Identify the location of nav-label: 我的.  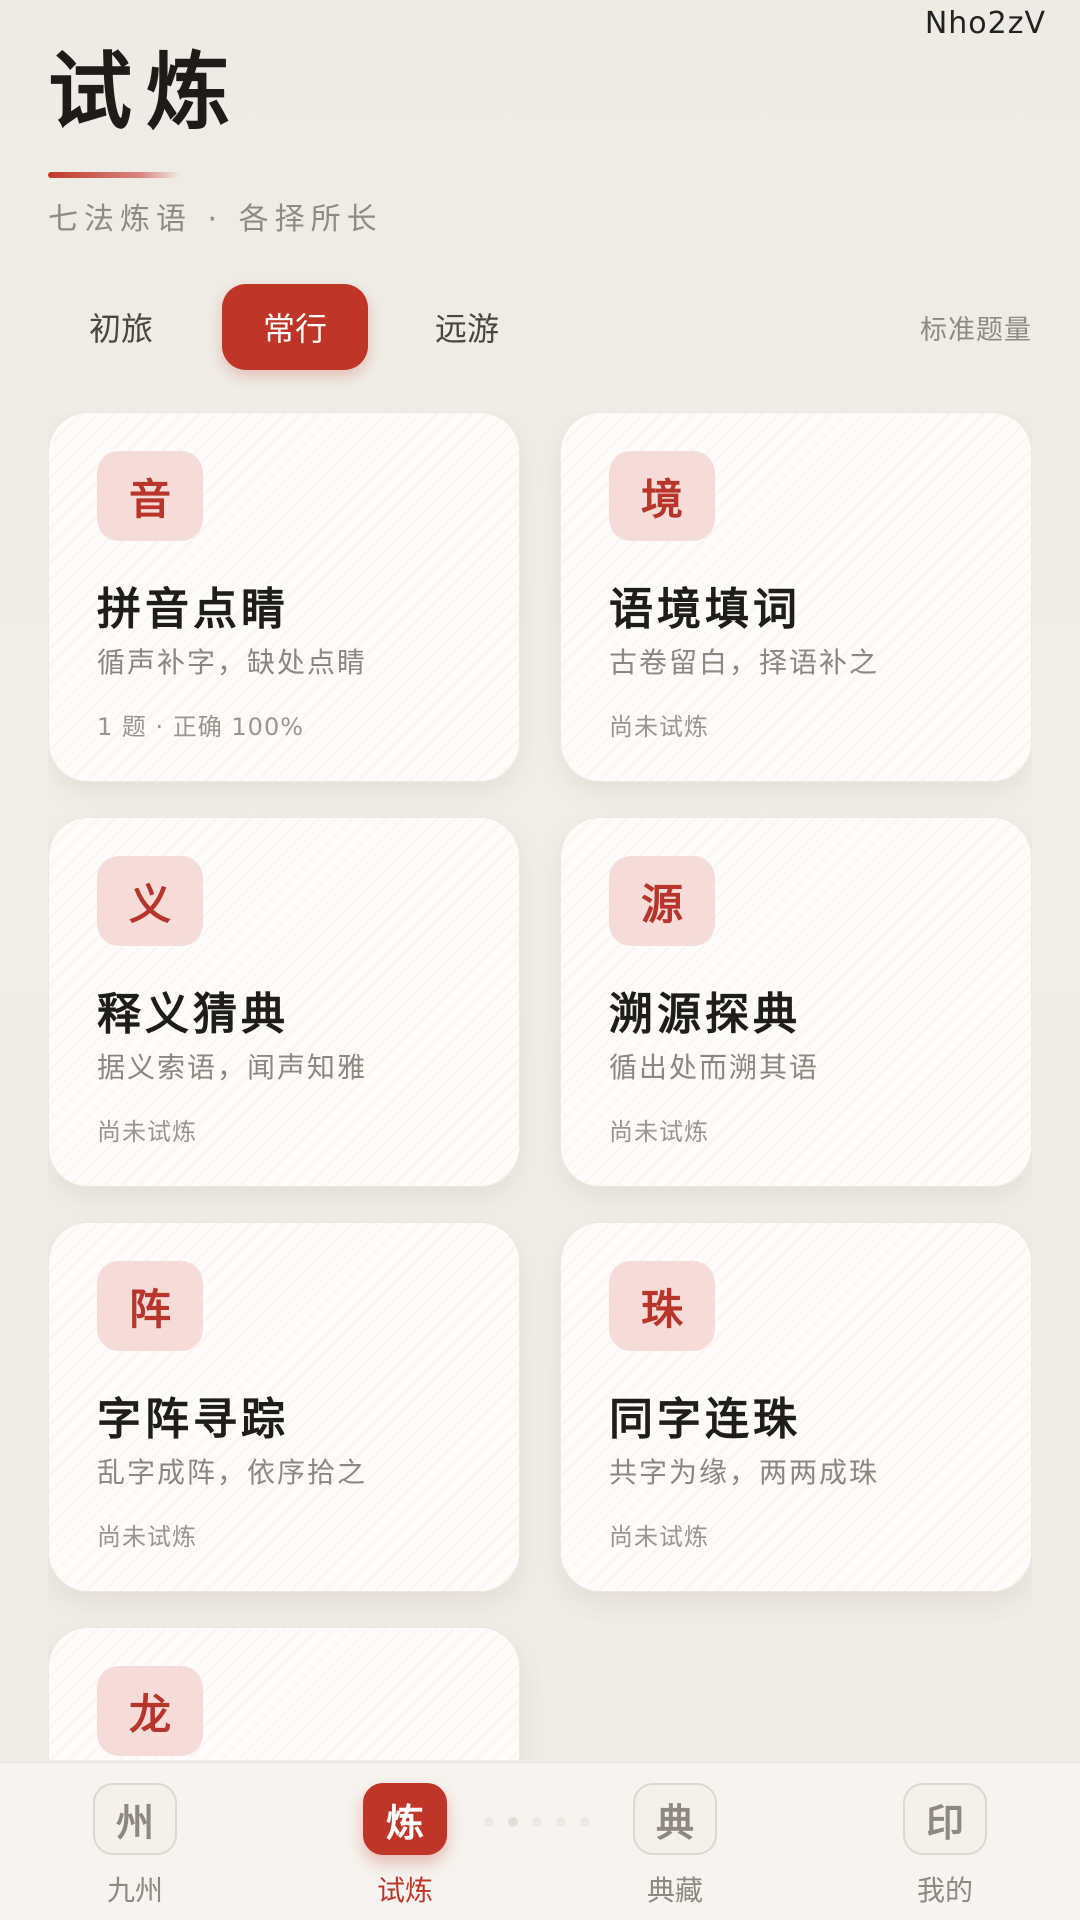
(944, 1890).